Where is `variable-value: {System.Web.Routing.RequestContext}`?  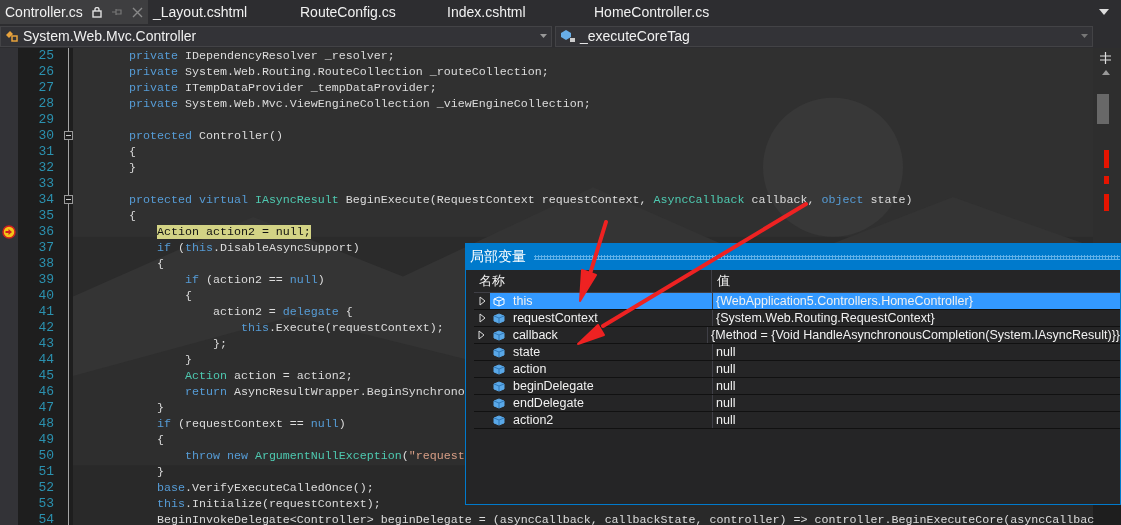
variable-value: {System.Web.Routing.RequestContext} is located at coordinates (916, 318).